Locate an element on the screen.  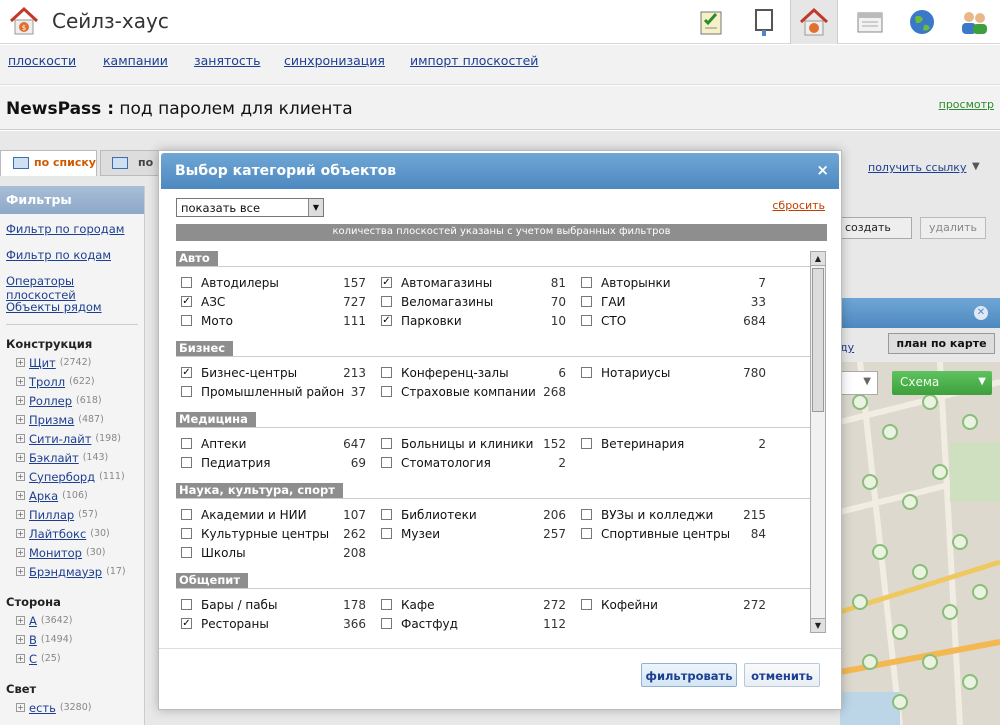
category-checkbox-item: ВУЗы и колледжи 215 is located at coordinates (673, 517).